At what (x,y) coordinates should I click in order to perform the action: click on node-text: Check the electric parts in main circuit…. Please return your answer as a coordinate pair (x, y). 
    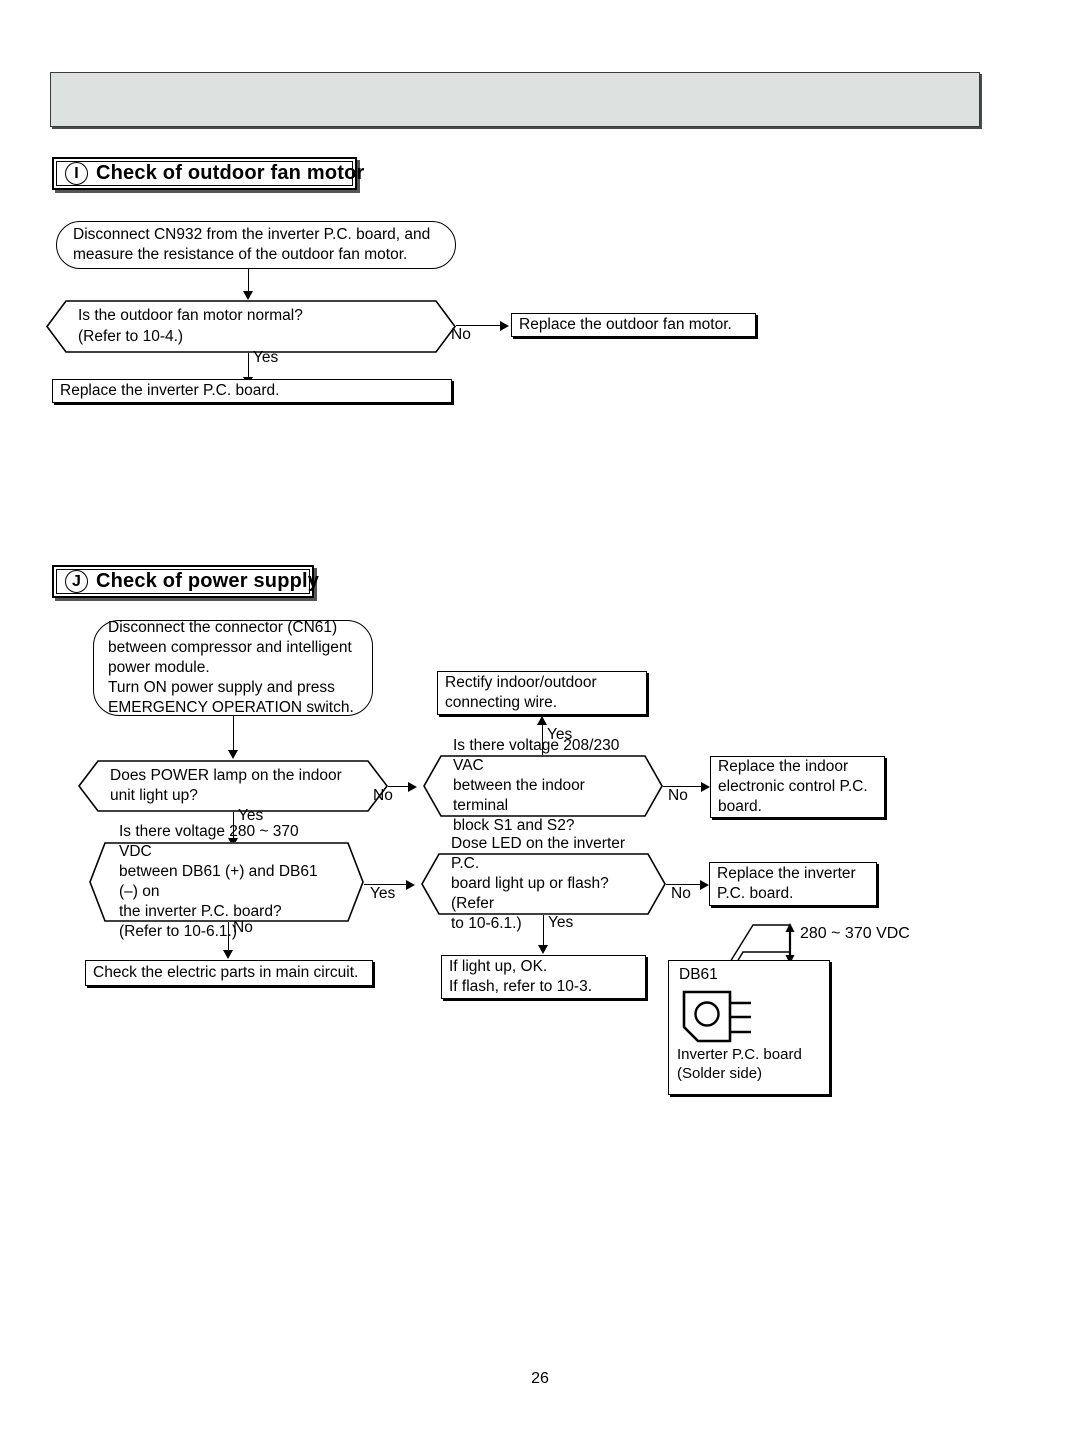
    Looking at the image, I should click on (226, 972).